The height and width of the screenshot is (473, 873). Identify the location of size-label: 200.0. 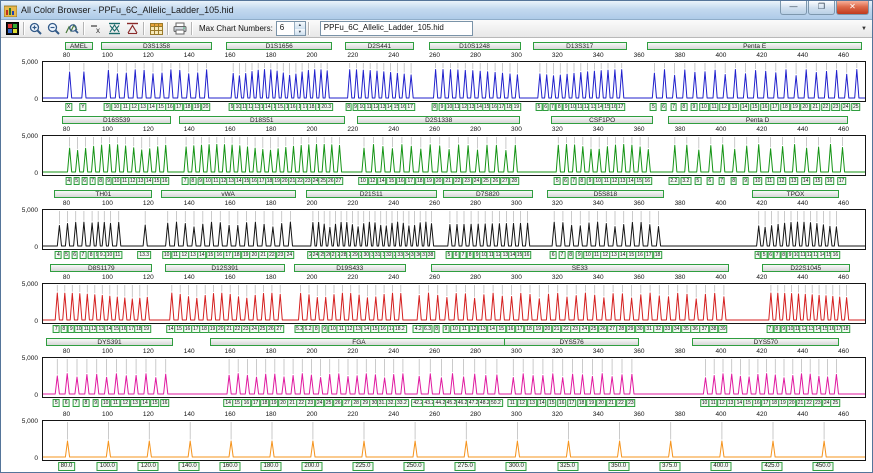
(312, 466).